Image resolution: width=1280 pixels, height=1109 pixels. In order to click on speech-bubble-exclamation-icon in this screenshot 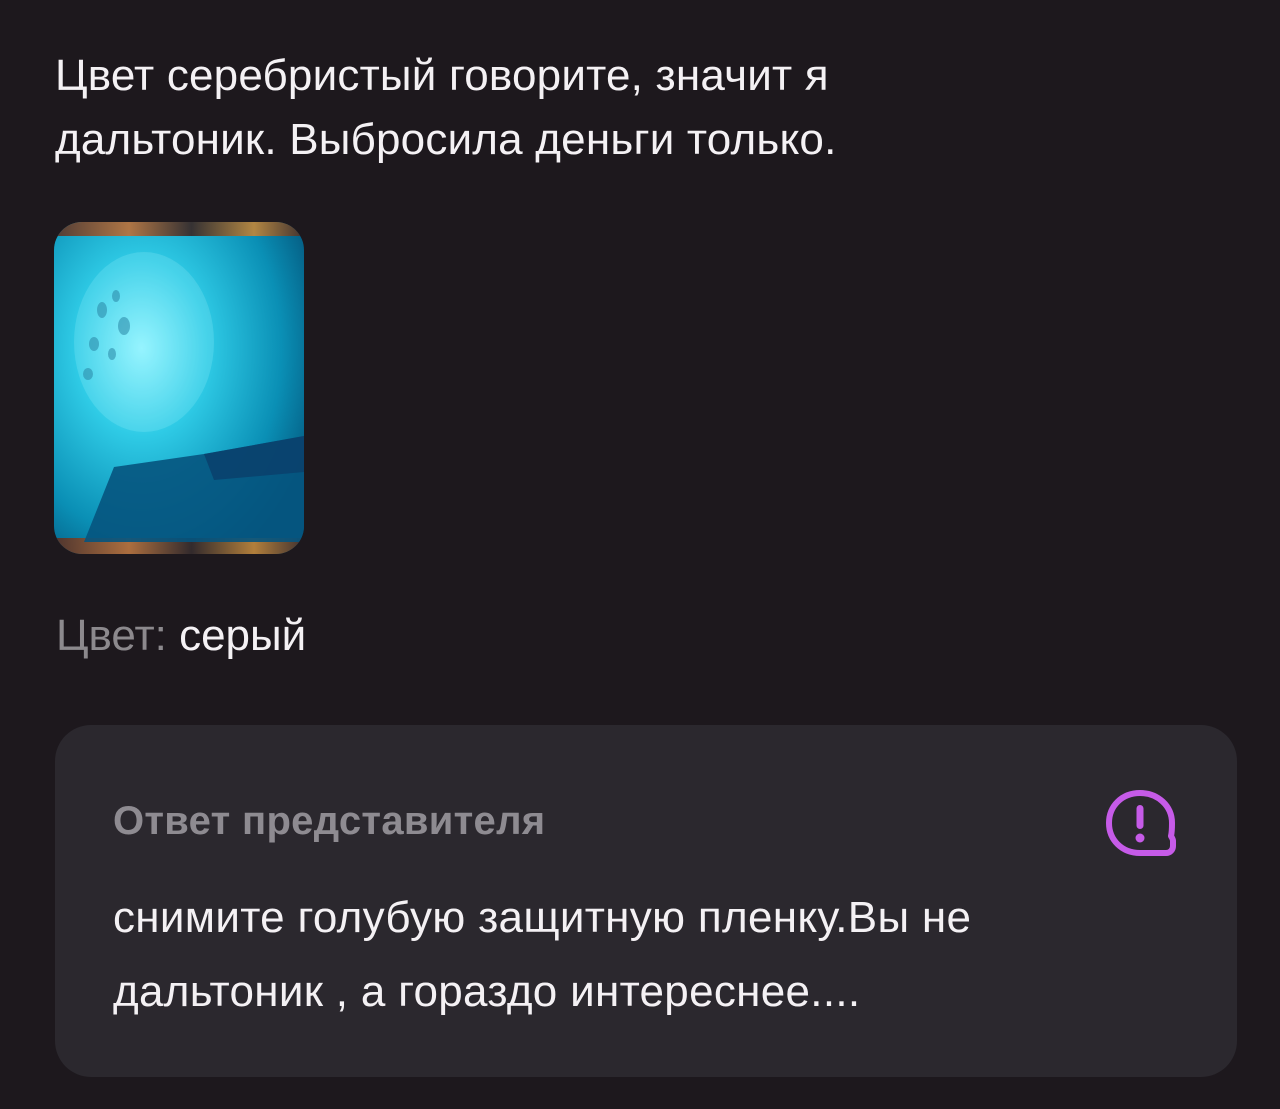, I will do `click(1140, 823)`.